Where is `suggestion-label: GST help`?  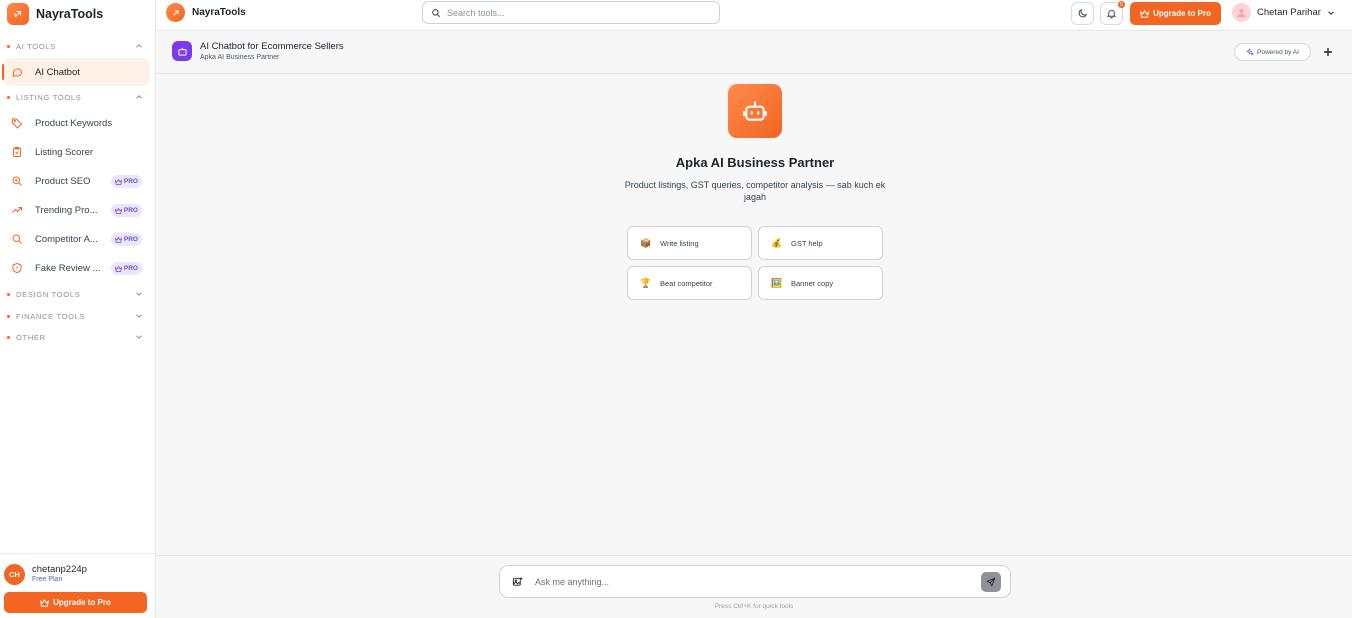 suggestion-label: GST help is located at coordinates (807, 243).